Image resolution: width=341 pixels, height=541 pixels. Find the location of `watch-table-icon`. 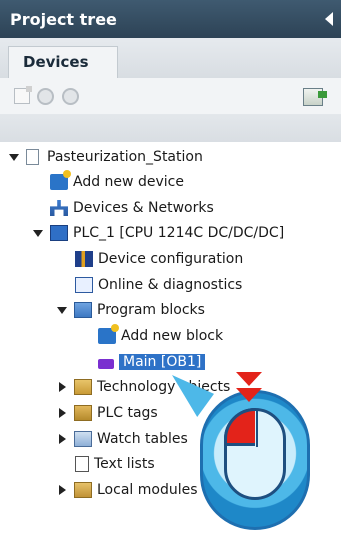

watch-table-icon is located at coordinates (83, 439).